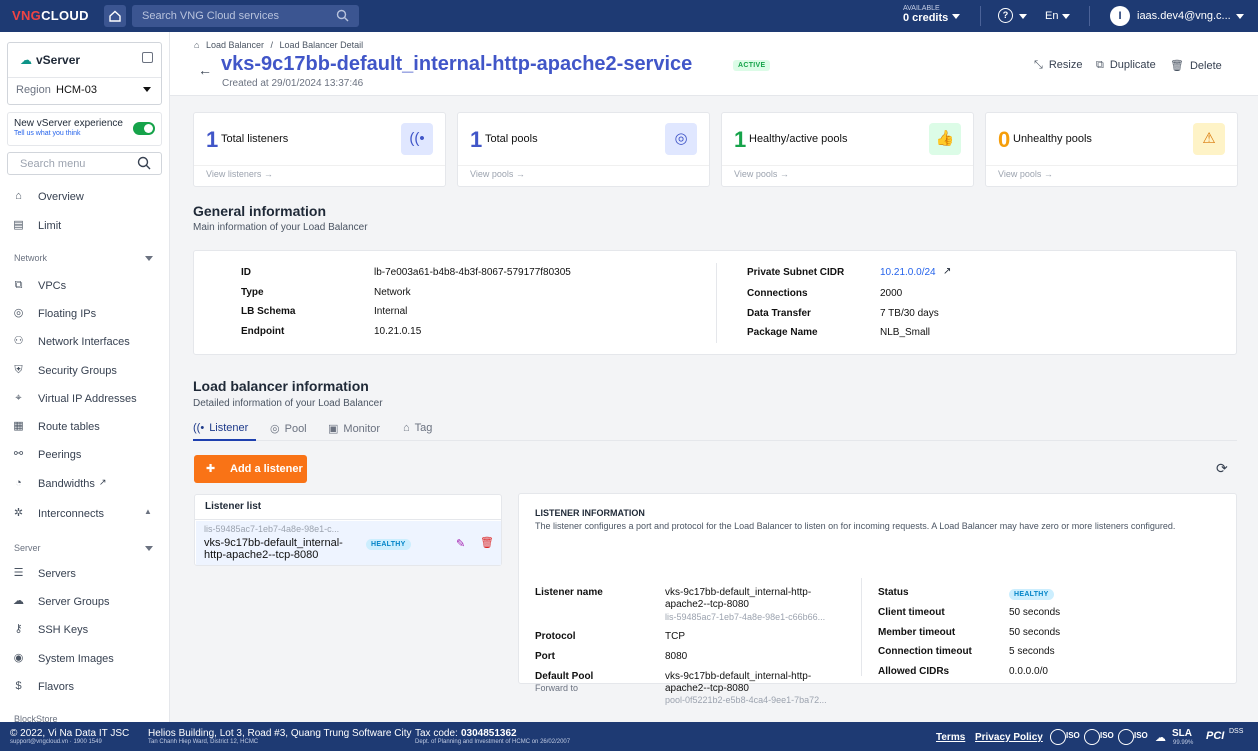  Describe the element at coordinates (947, 271) in the screenshot. I see `external-link-icon: ↗` at that location.